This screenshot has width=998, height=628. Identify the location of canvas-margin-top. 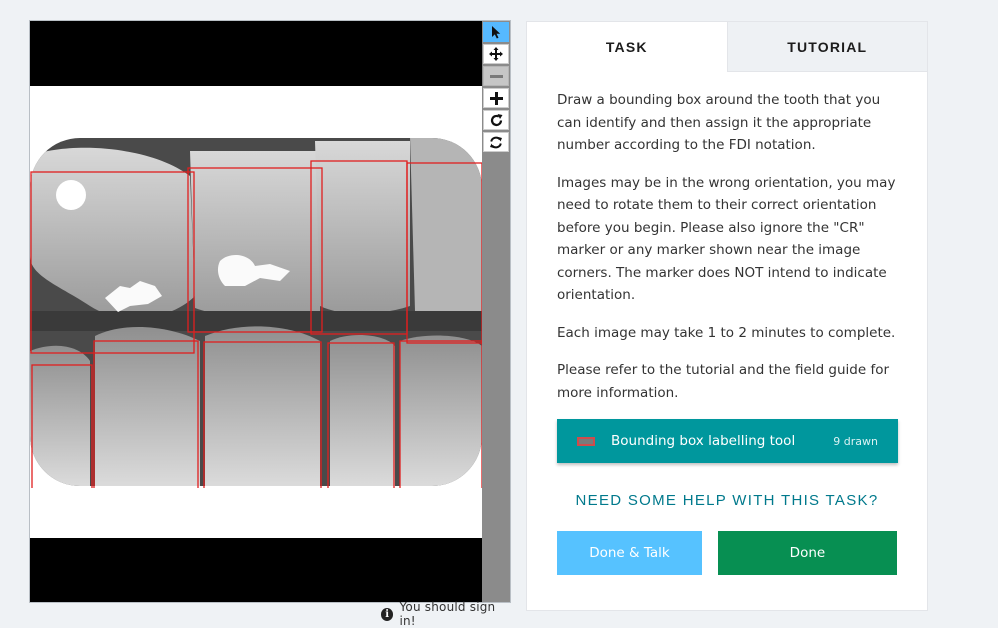
(256, 111).